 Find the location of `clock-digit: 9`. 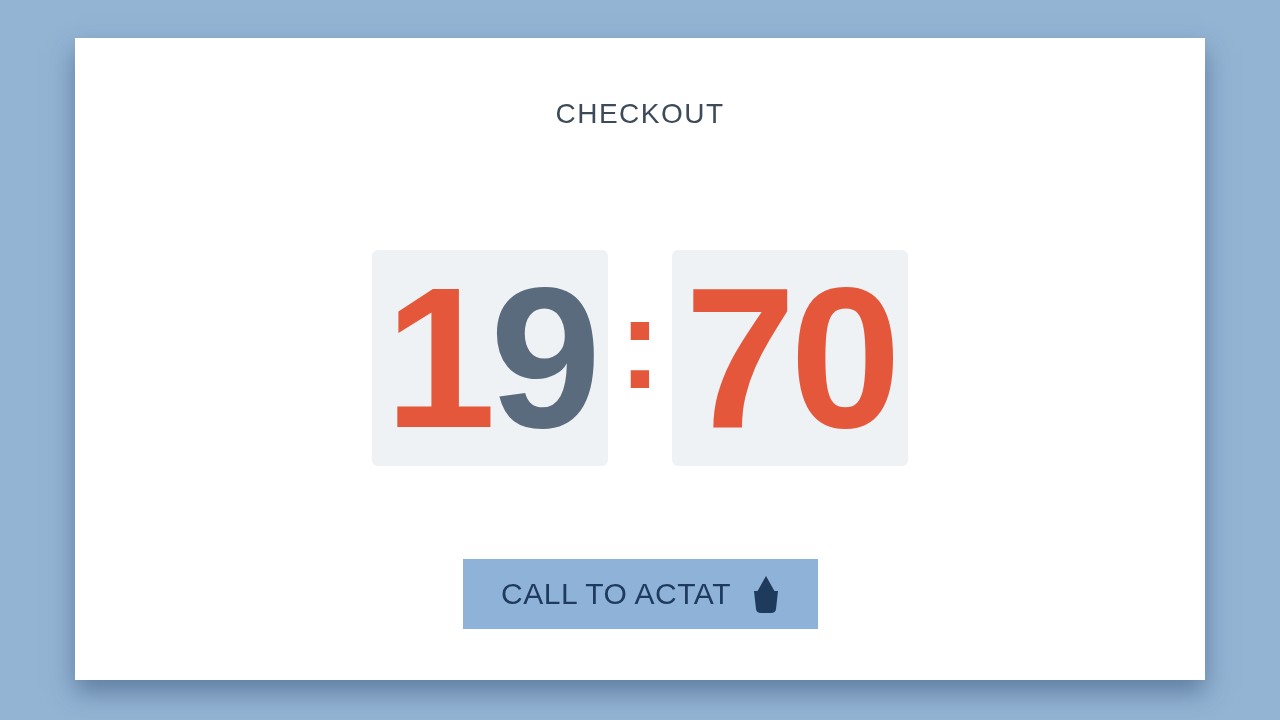

clock-digit: 9 is located at coordinates (543, 358).